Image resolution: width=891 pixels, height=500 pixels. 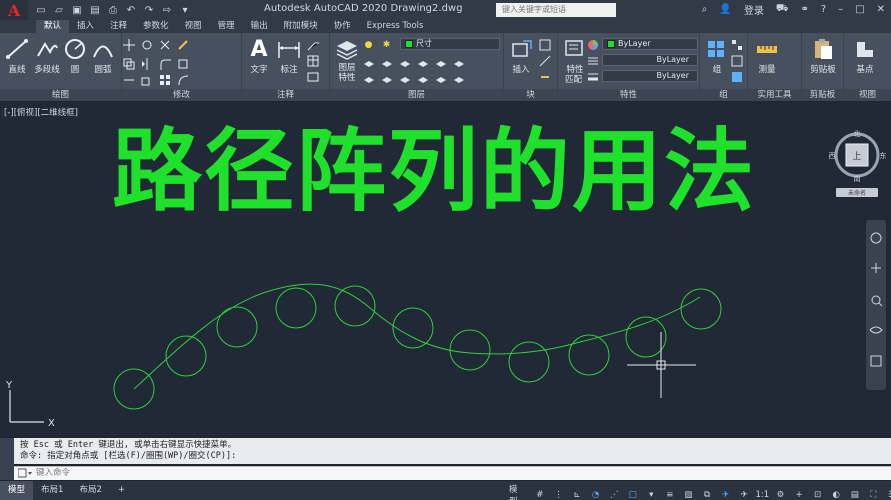 I want to click on grid-icon: #, so click(x=540, y=494).